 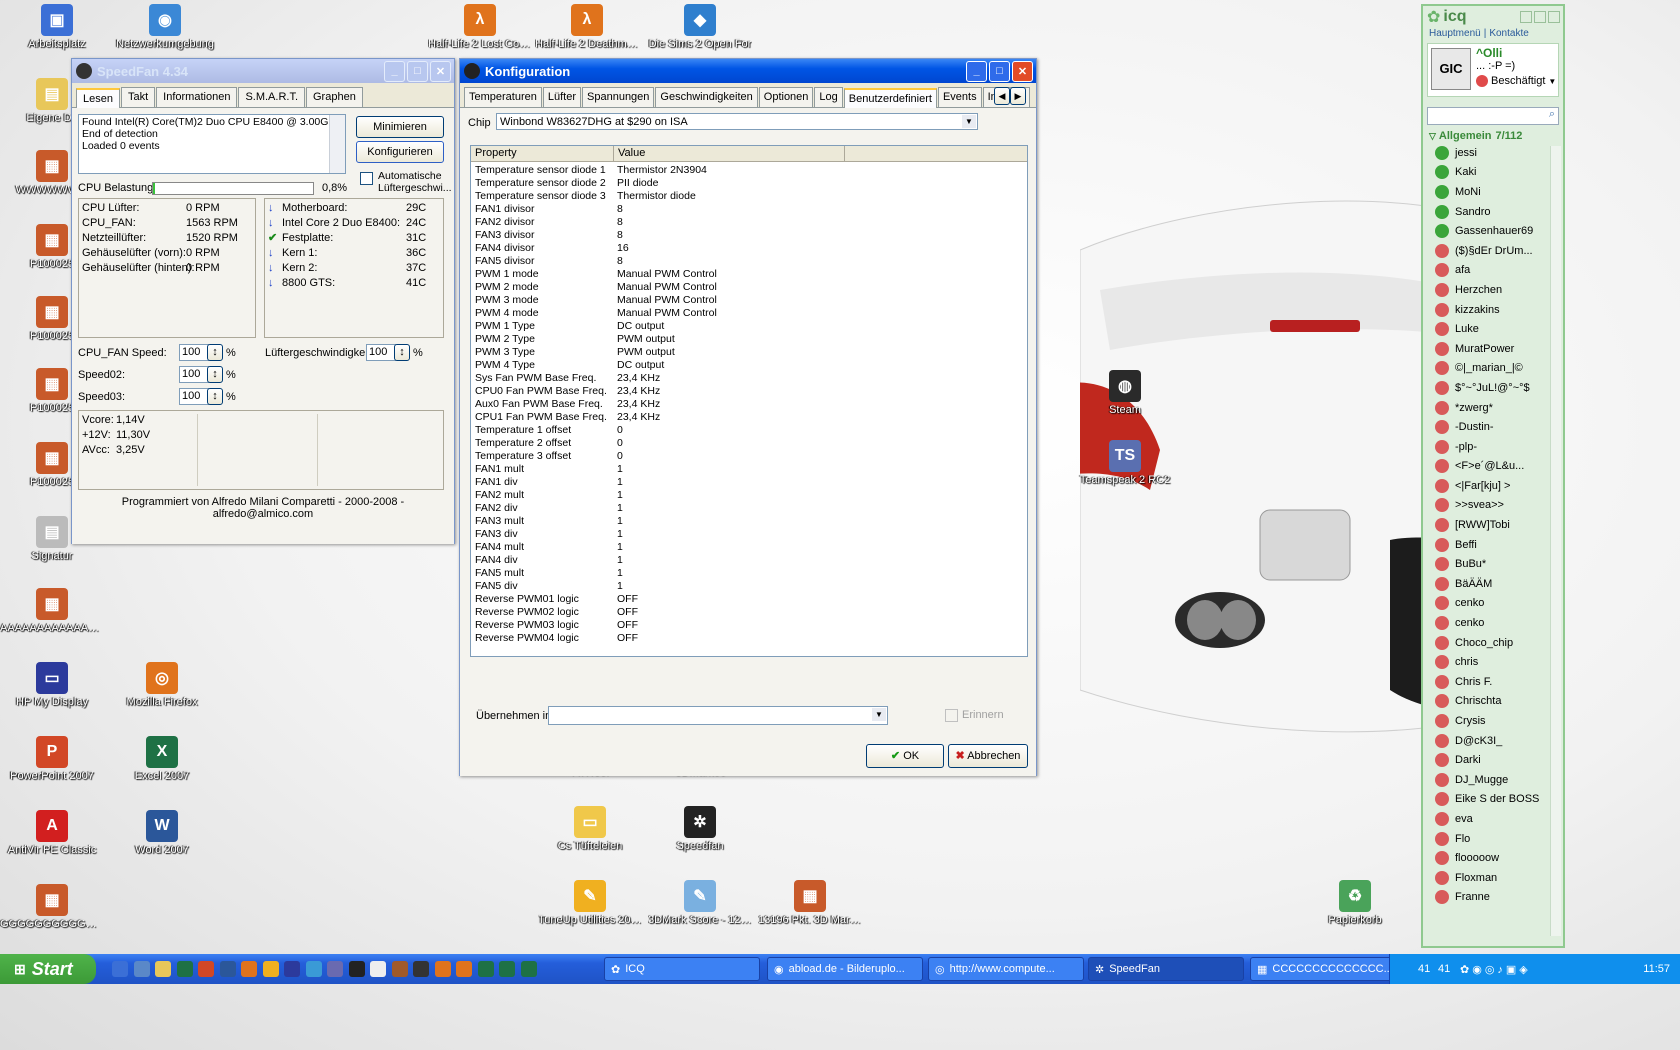 I want to click on config-tab-0: Temperaturen, so click(x=503, y=97).